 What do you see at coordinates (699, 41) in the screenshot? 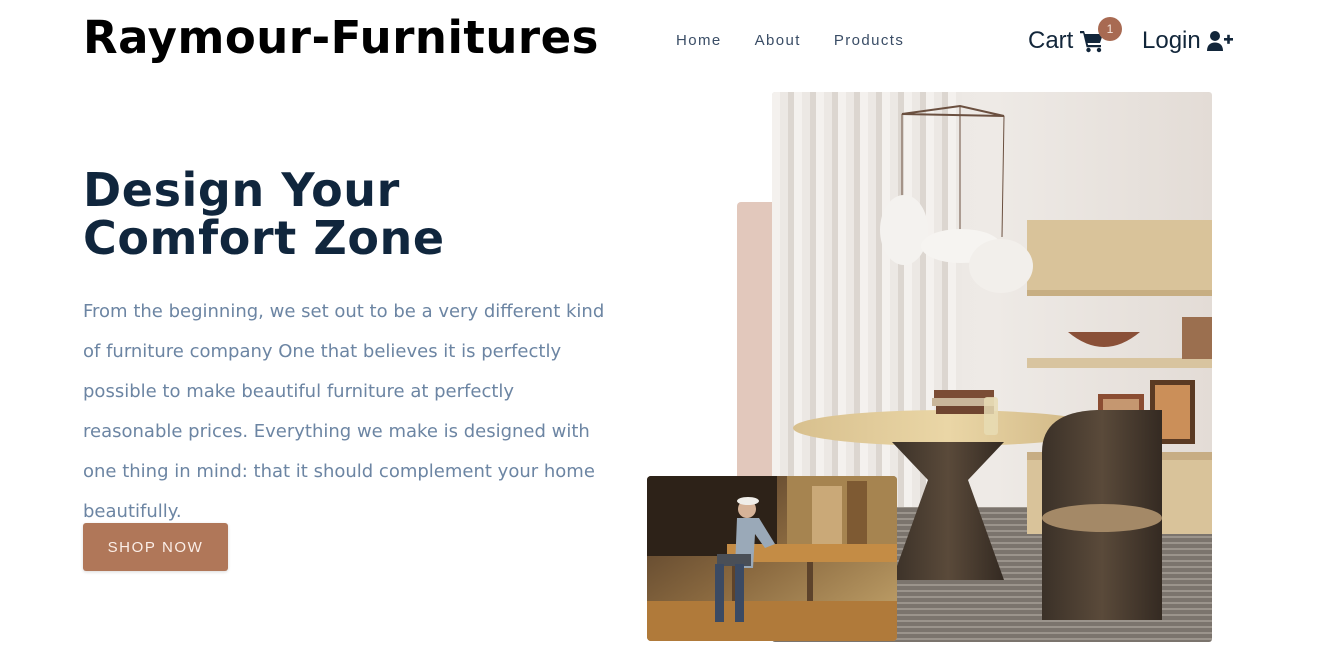
I see `nav-link-home: Home` at bounding box center [699, 41].